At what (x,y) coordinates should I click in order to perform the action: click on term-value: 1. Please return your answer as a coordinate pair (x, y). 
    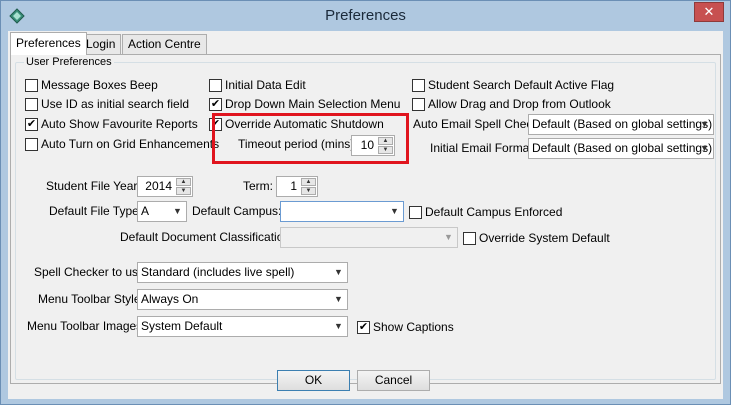
    Looking at the image, I should click on (289, 186).